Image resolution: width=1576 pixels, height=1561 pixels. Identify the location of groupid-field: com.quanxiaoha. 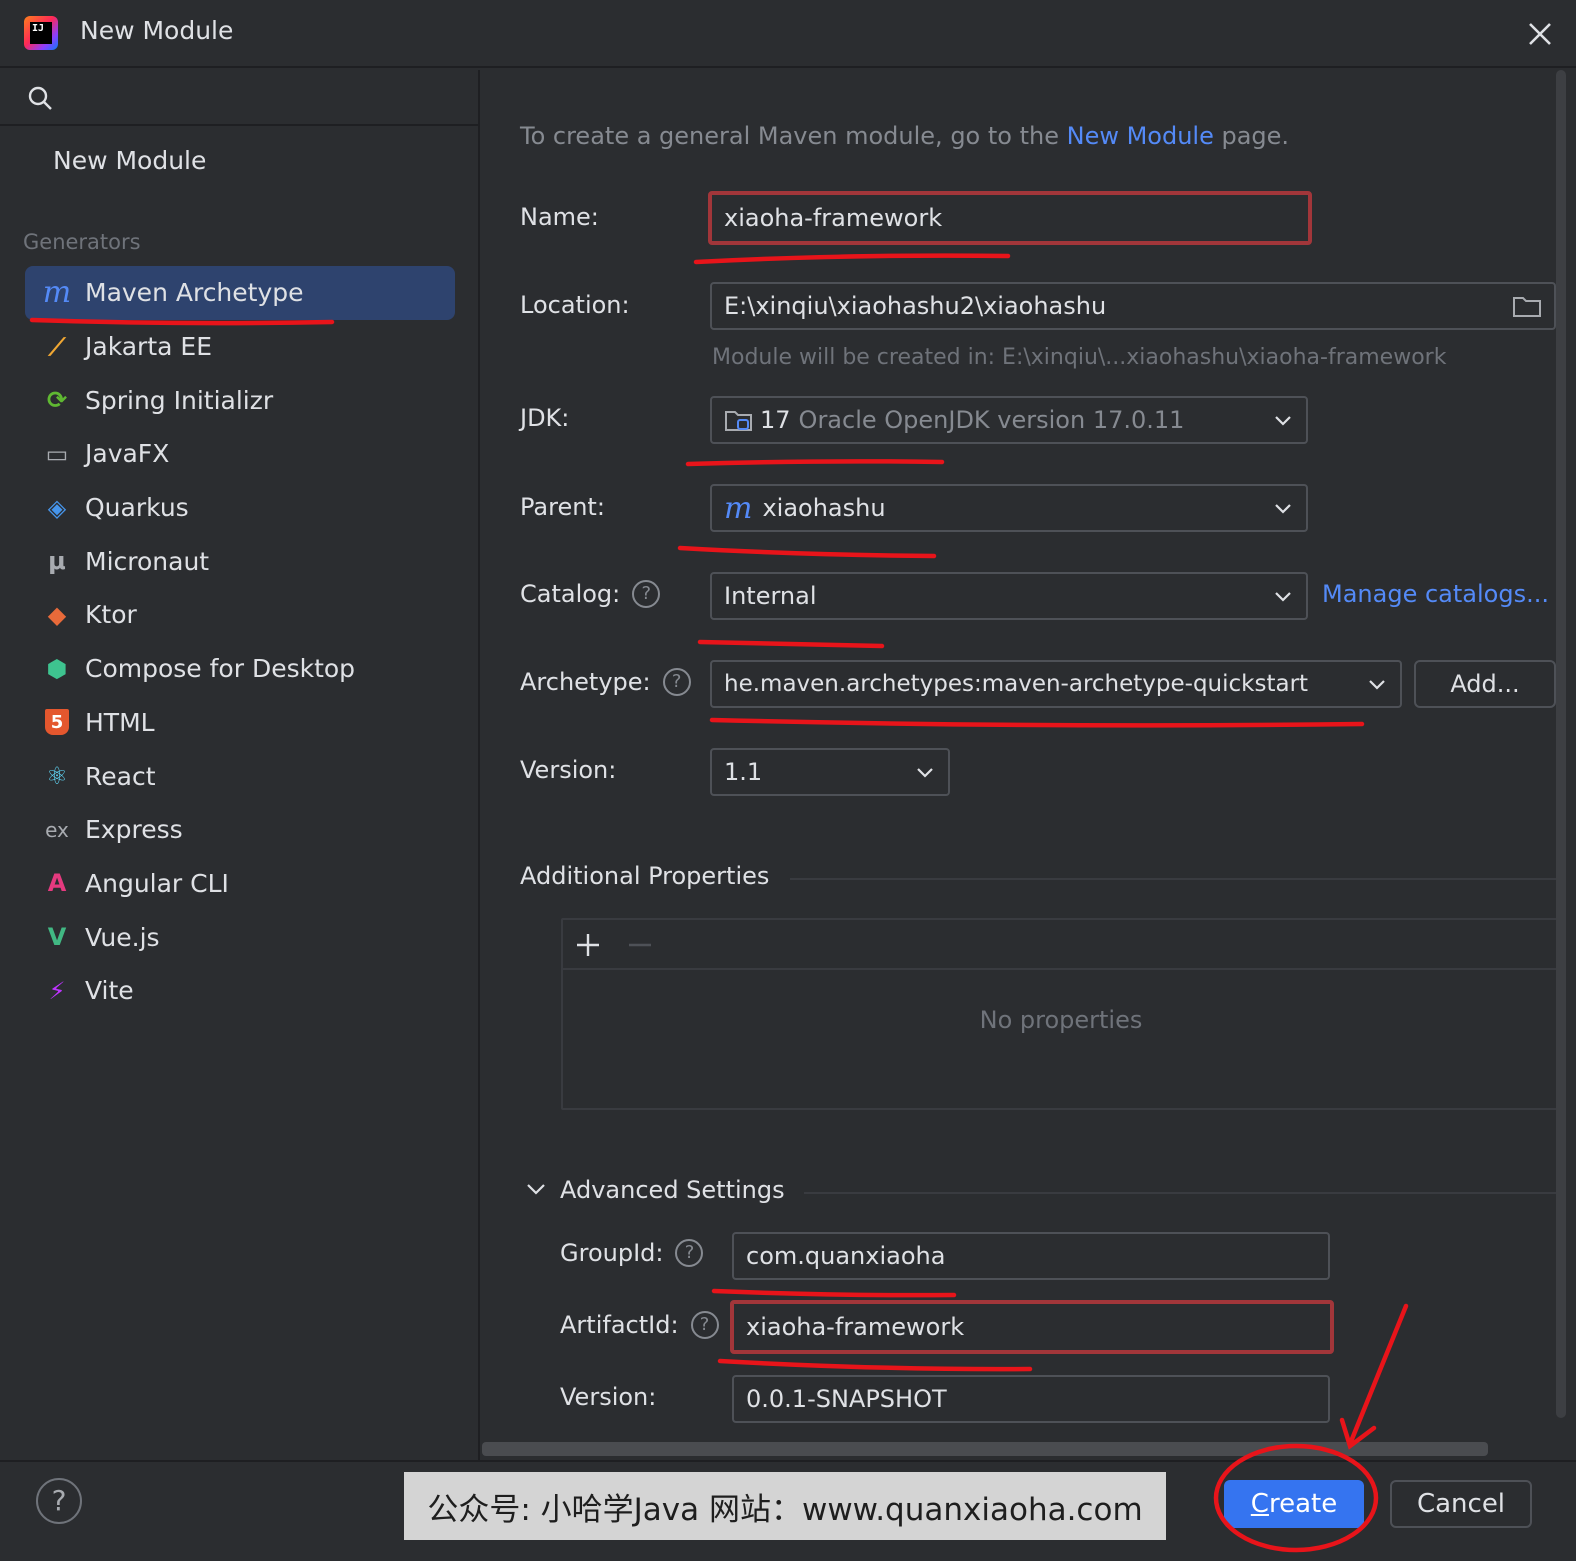
(1031, 1256).